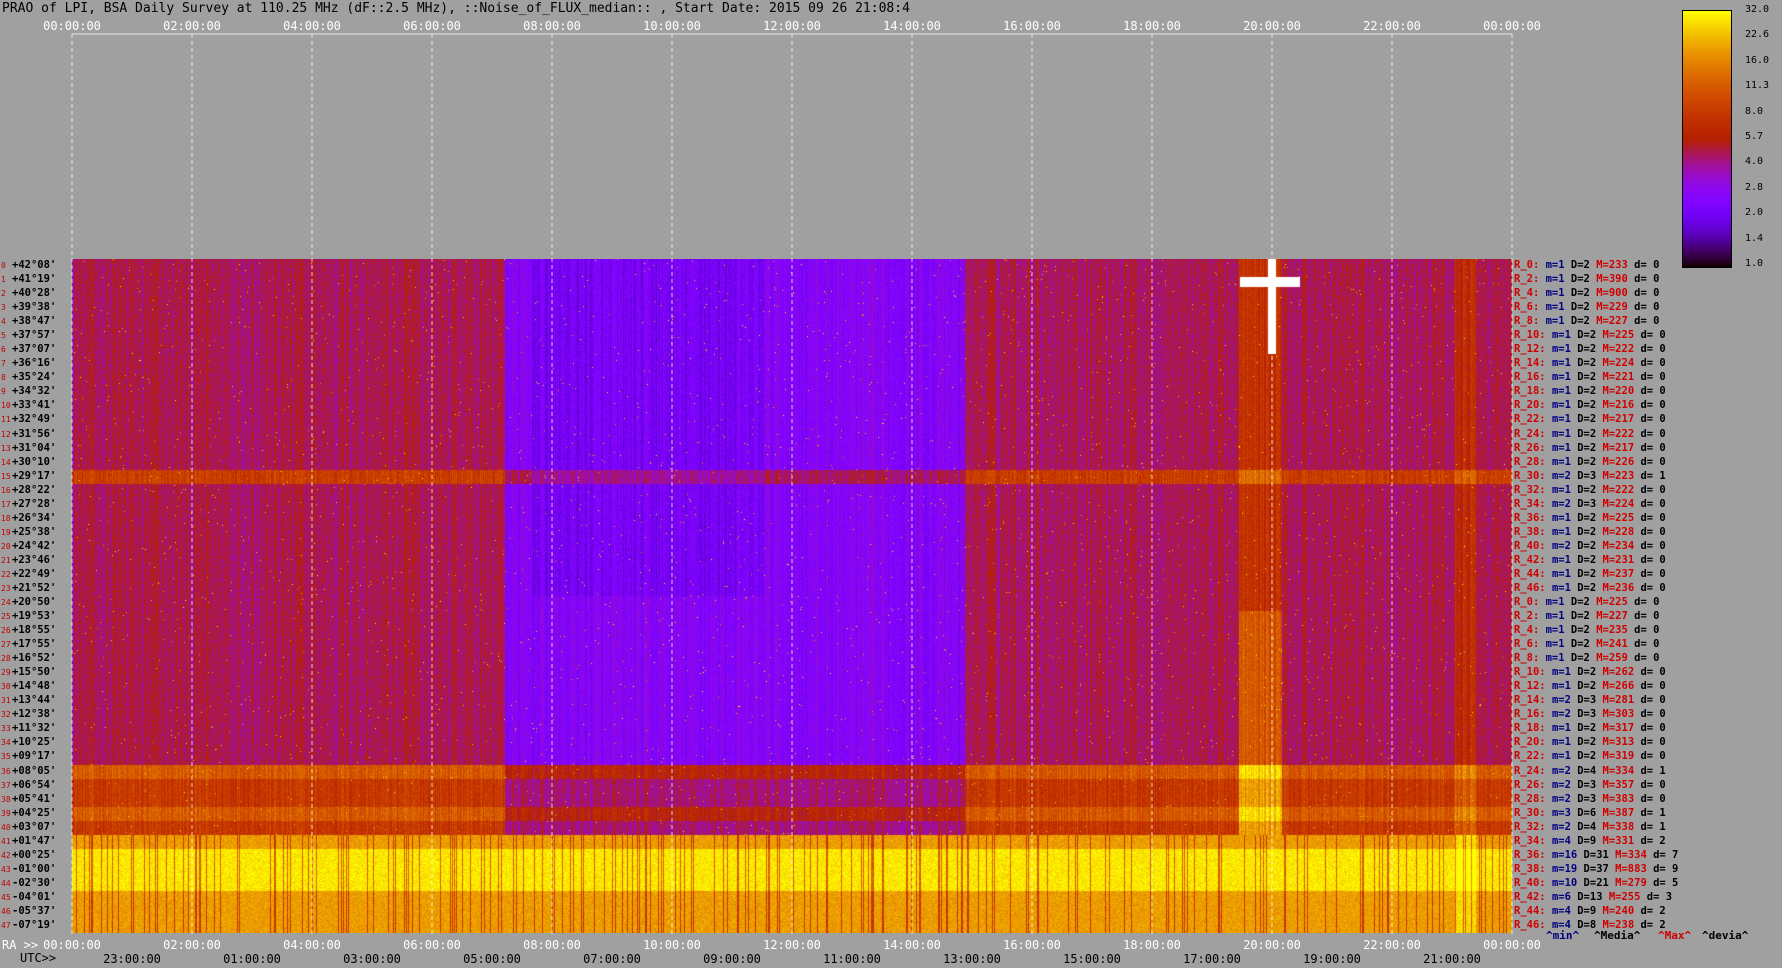 Image resolution: width=1782 pixels, height=968 pixels. I want to click on row-stat-max: M=236, so click(1621, 587).